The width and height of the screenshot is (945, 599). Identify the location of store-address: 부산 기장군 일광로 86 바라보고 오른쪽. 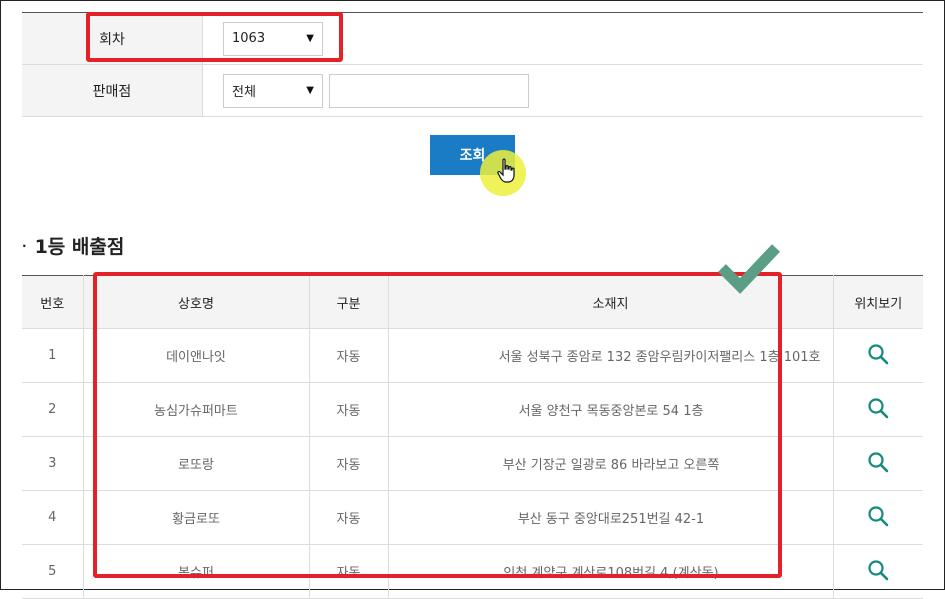
(611, 463).